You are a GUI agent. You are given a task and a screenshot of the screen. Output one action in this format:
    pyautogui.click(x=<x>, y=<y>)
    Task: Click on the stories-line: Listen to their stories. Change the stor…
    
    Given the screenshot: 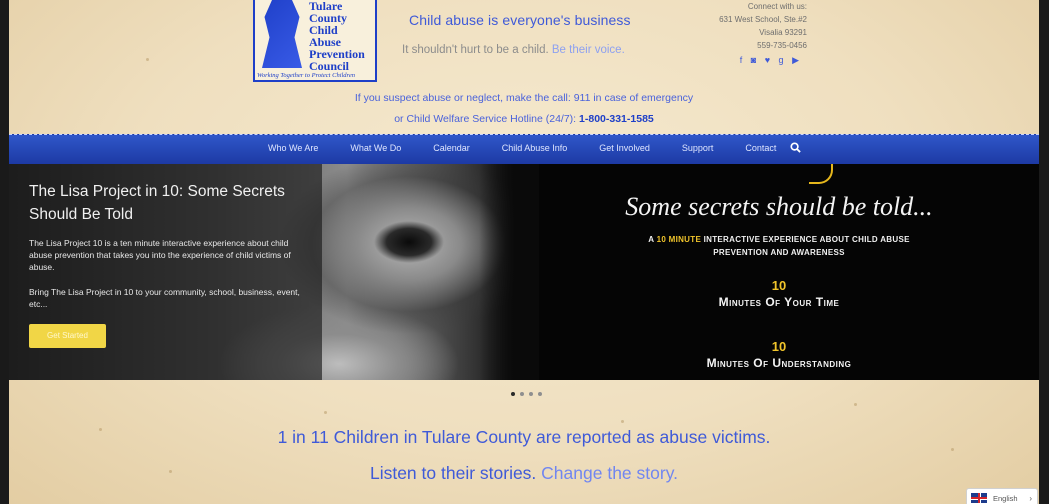 What is the action you would take?
    pyautogui.click(x=524, y=473)
    